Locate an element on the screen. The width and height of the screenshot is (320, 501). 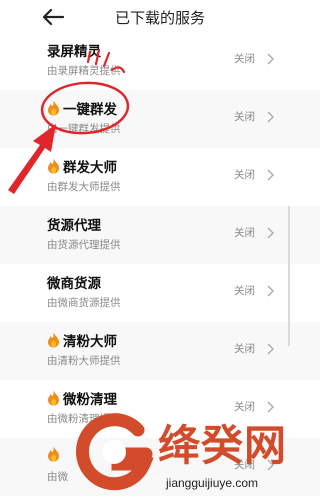
service-name: 清粉大师 is located at coordinates (82, 340).